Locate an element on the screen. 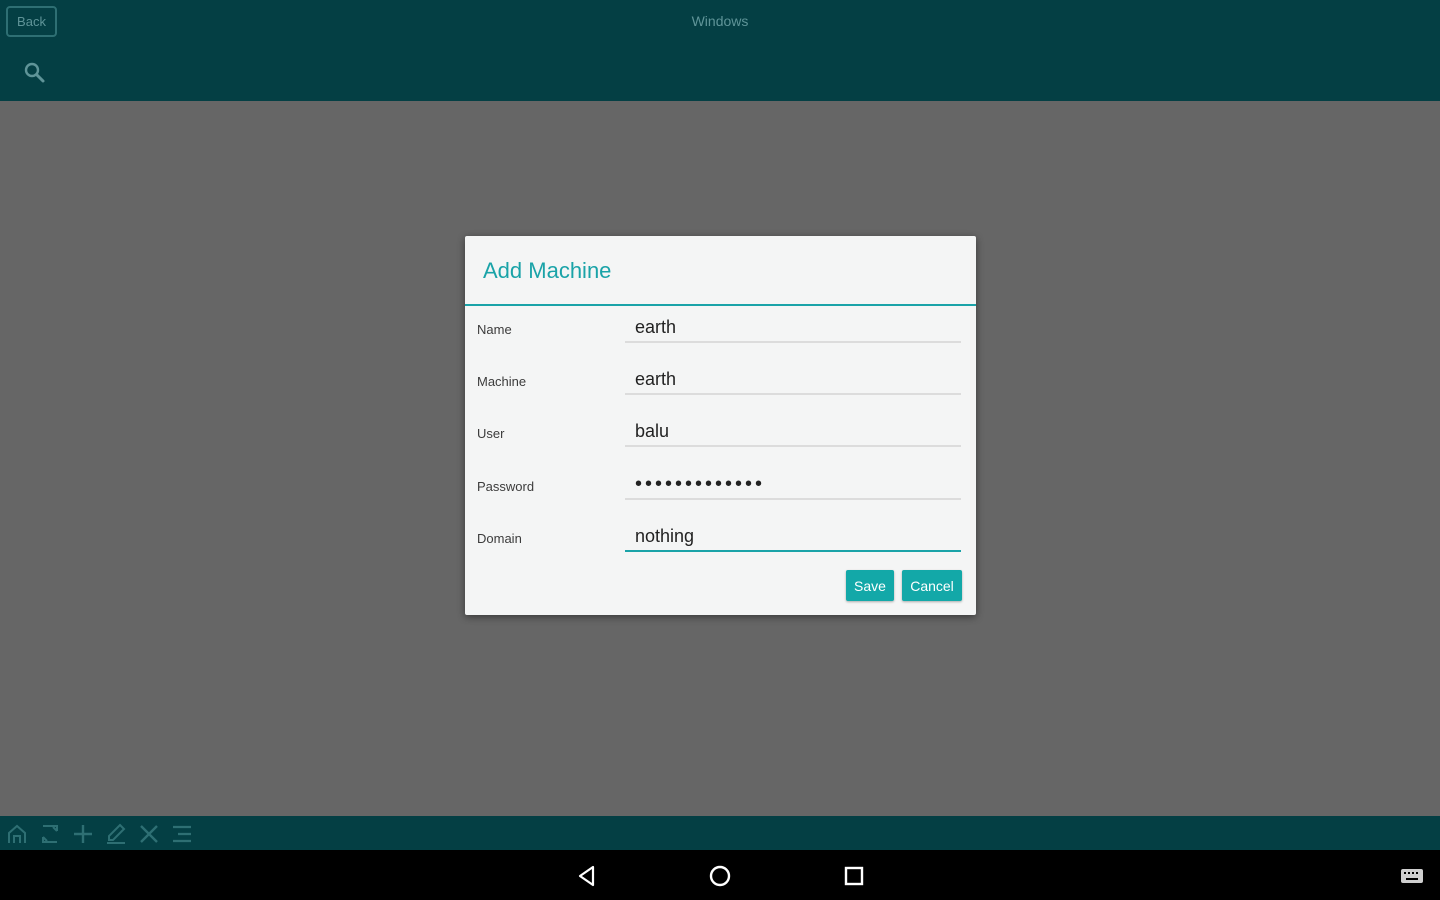 The width and height of the screenshot is (1440, 900). home-icon is located at coordinates (17, 834).